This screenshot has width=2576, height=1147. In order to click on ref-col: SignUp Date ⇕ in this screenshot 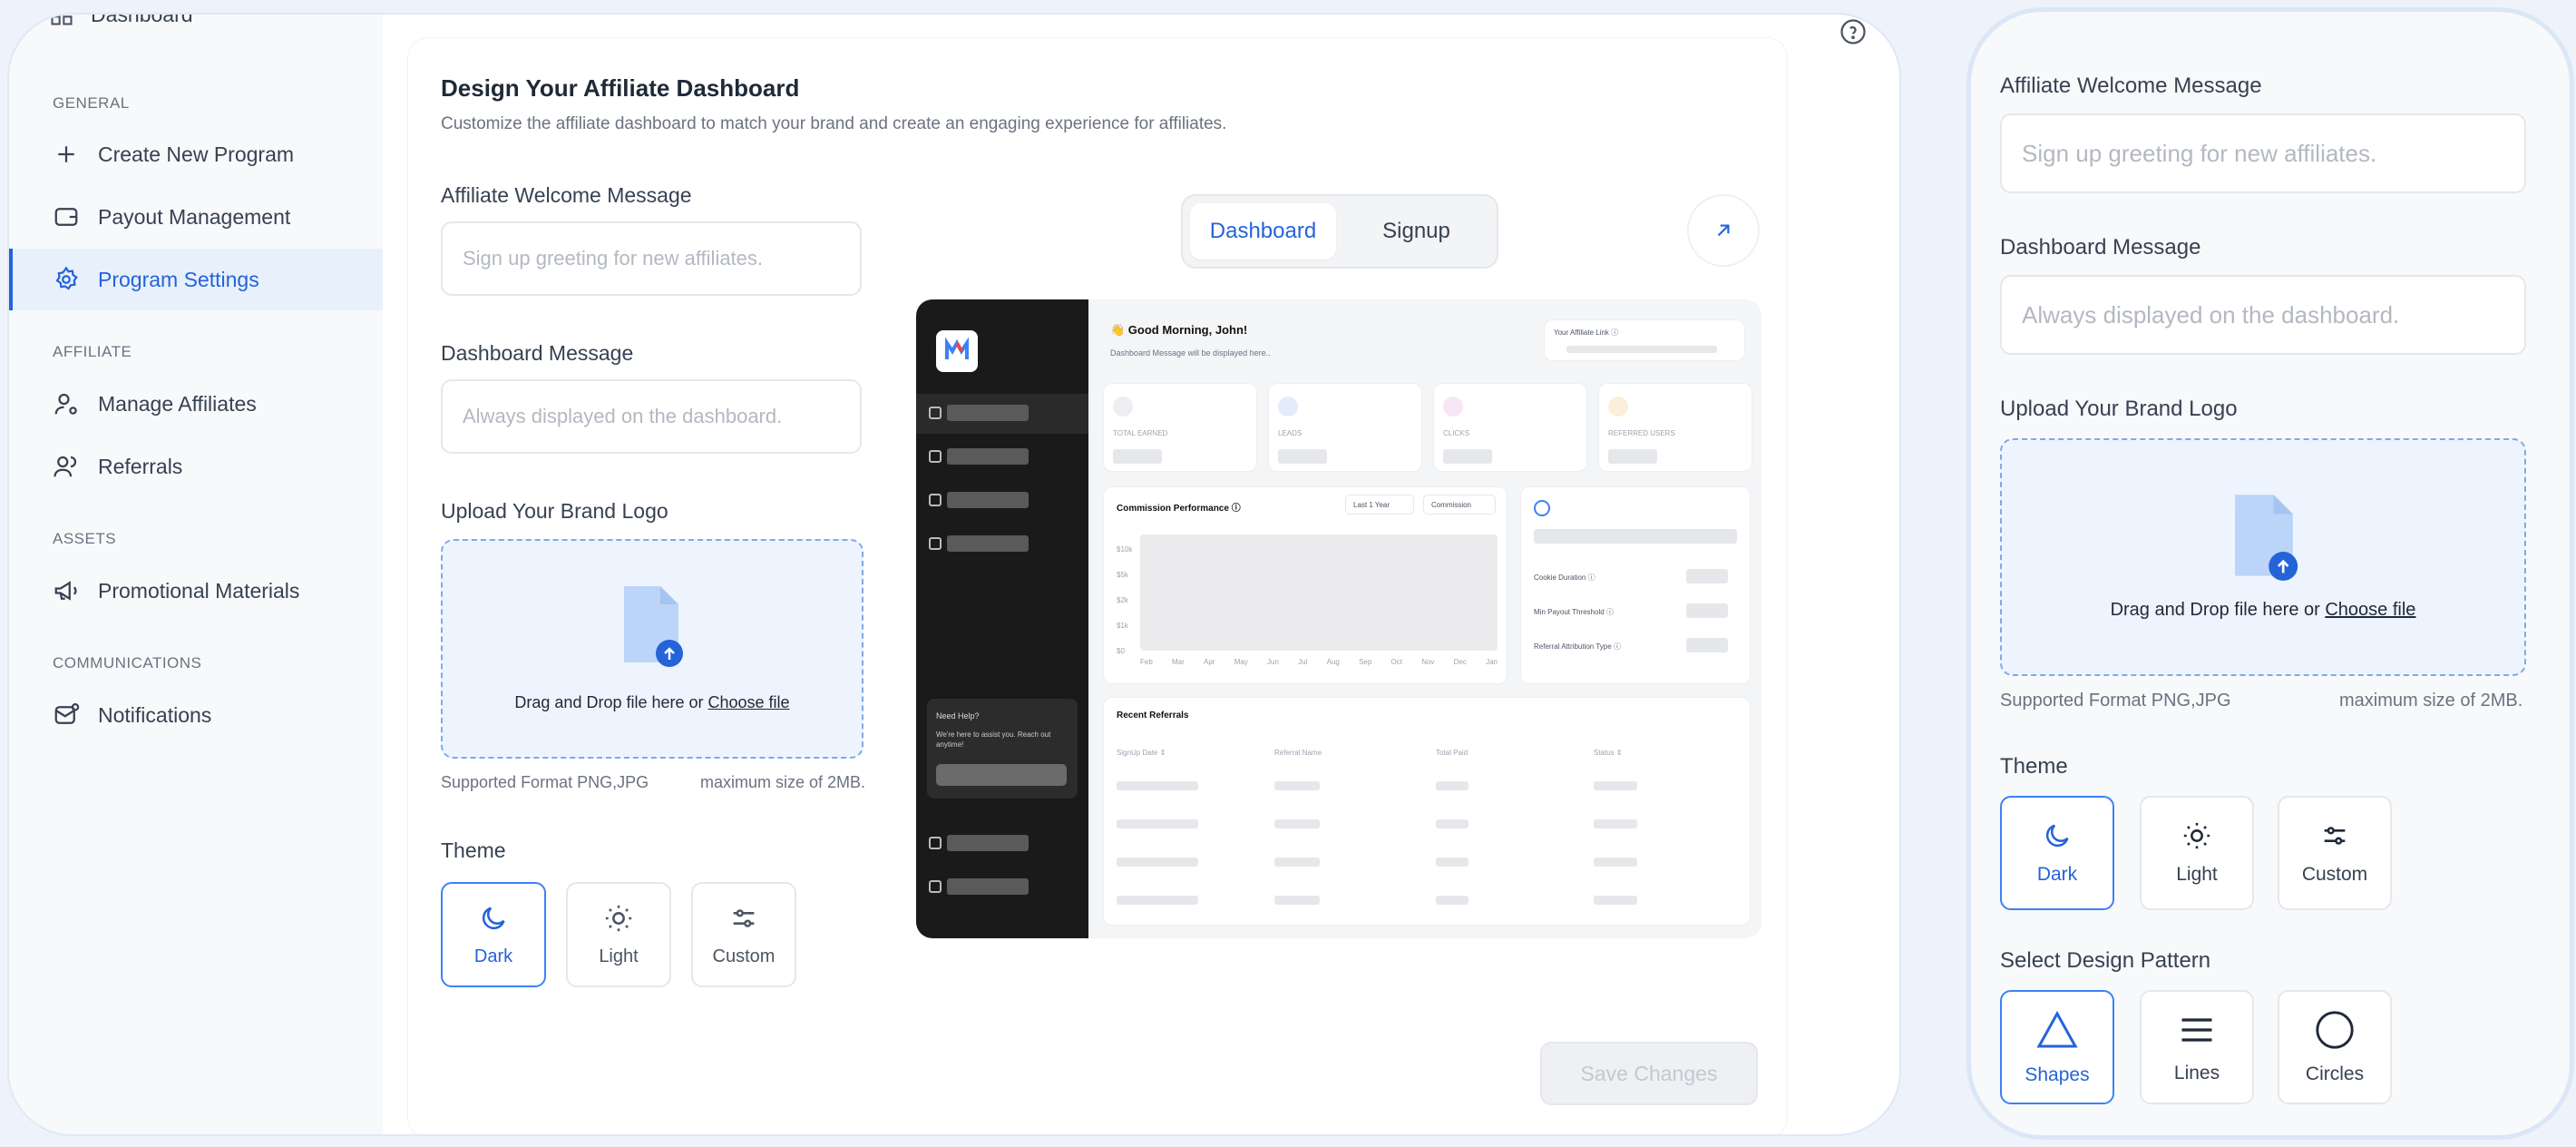, I will do `click(1141, 753)`.